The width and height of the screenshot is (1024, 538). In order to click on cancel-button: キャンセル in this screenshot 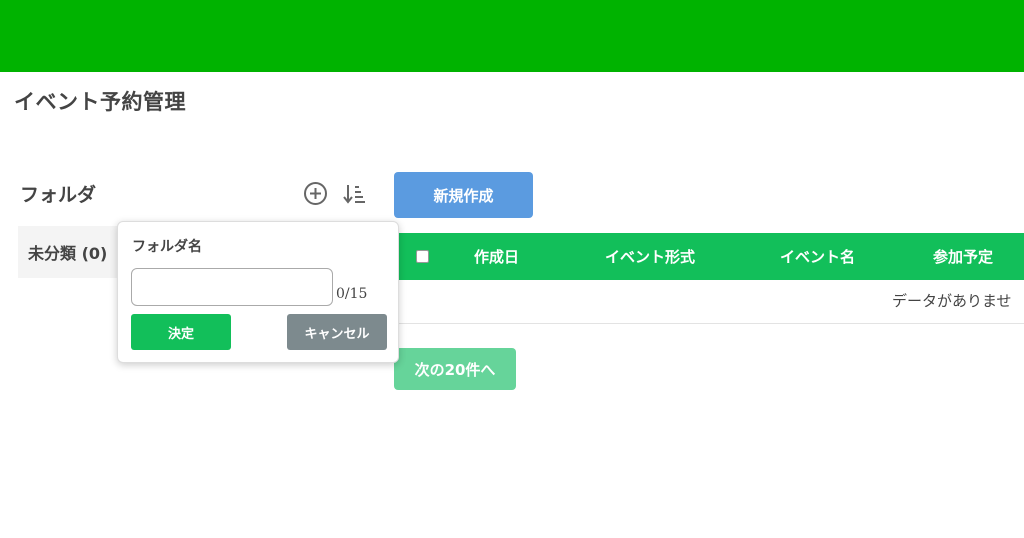, I will do `click(337, 332)`.